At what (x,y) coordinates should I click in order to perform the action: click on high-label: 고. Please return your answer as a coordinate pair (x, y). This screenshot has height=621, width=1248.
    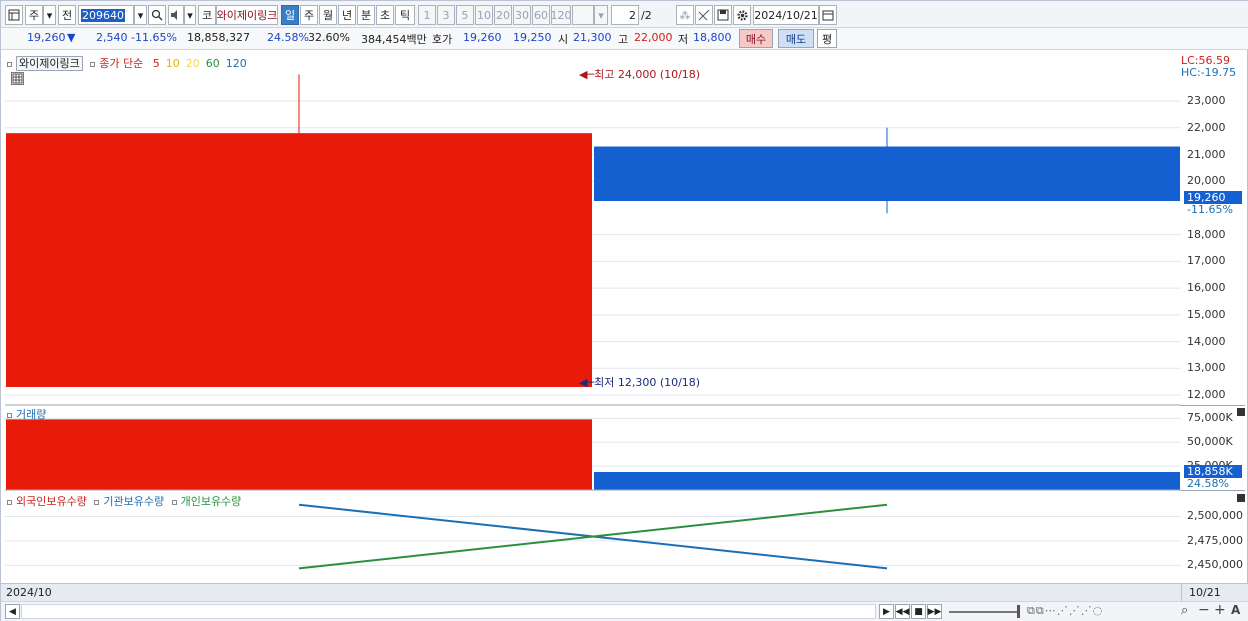
    Looking at the image, I should click on (623, 39).